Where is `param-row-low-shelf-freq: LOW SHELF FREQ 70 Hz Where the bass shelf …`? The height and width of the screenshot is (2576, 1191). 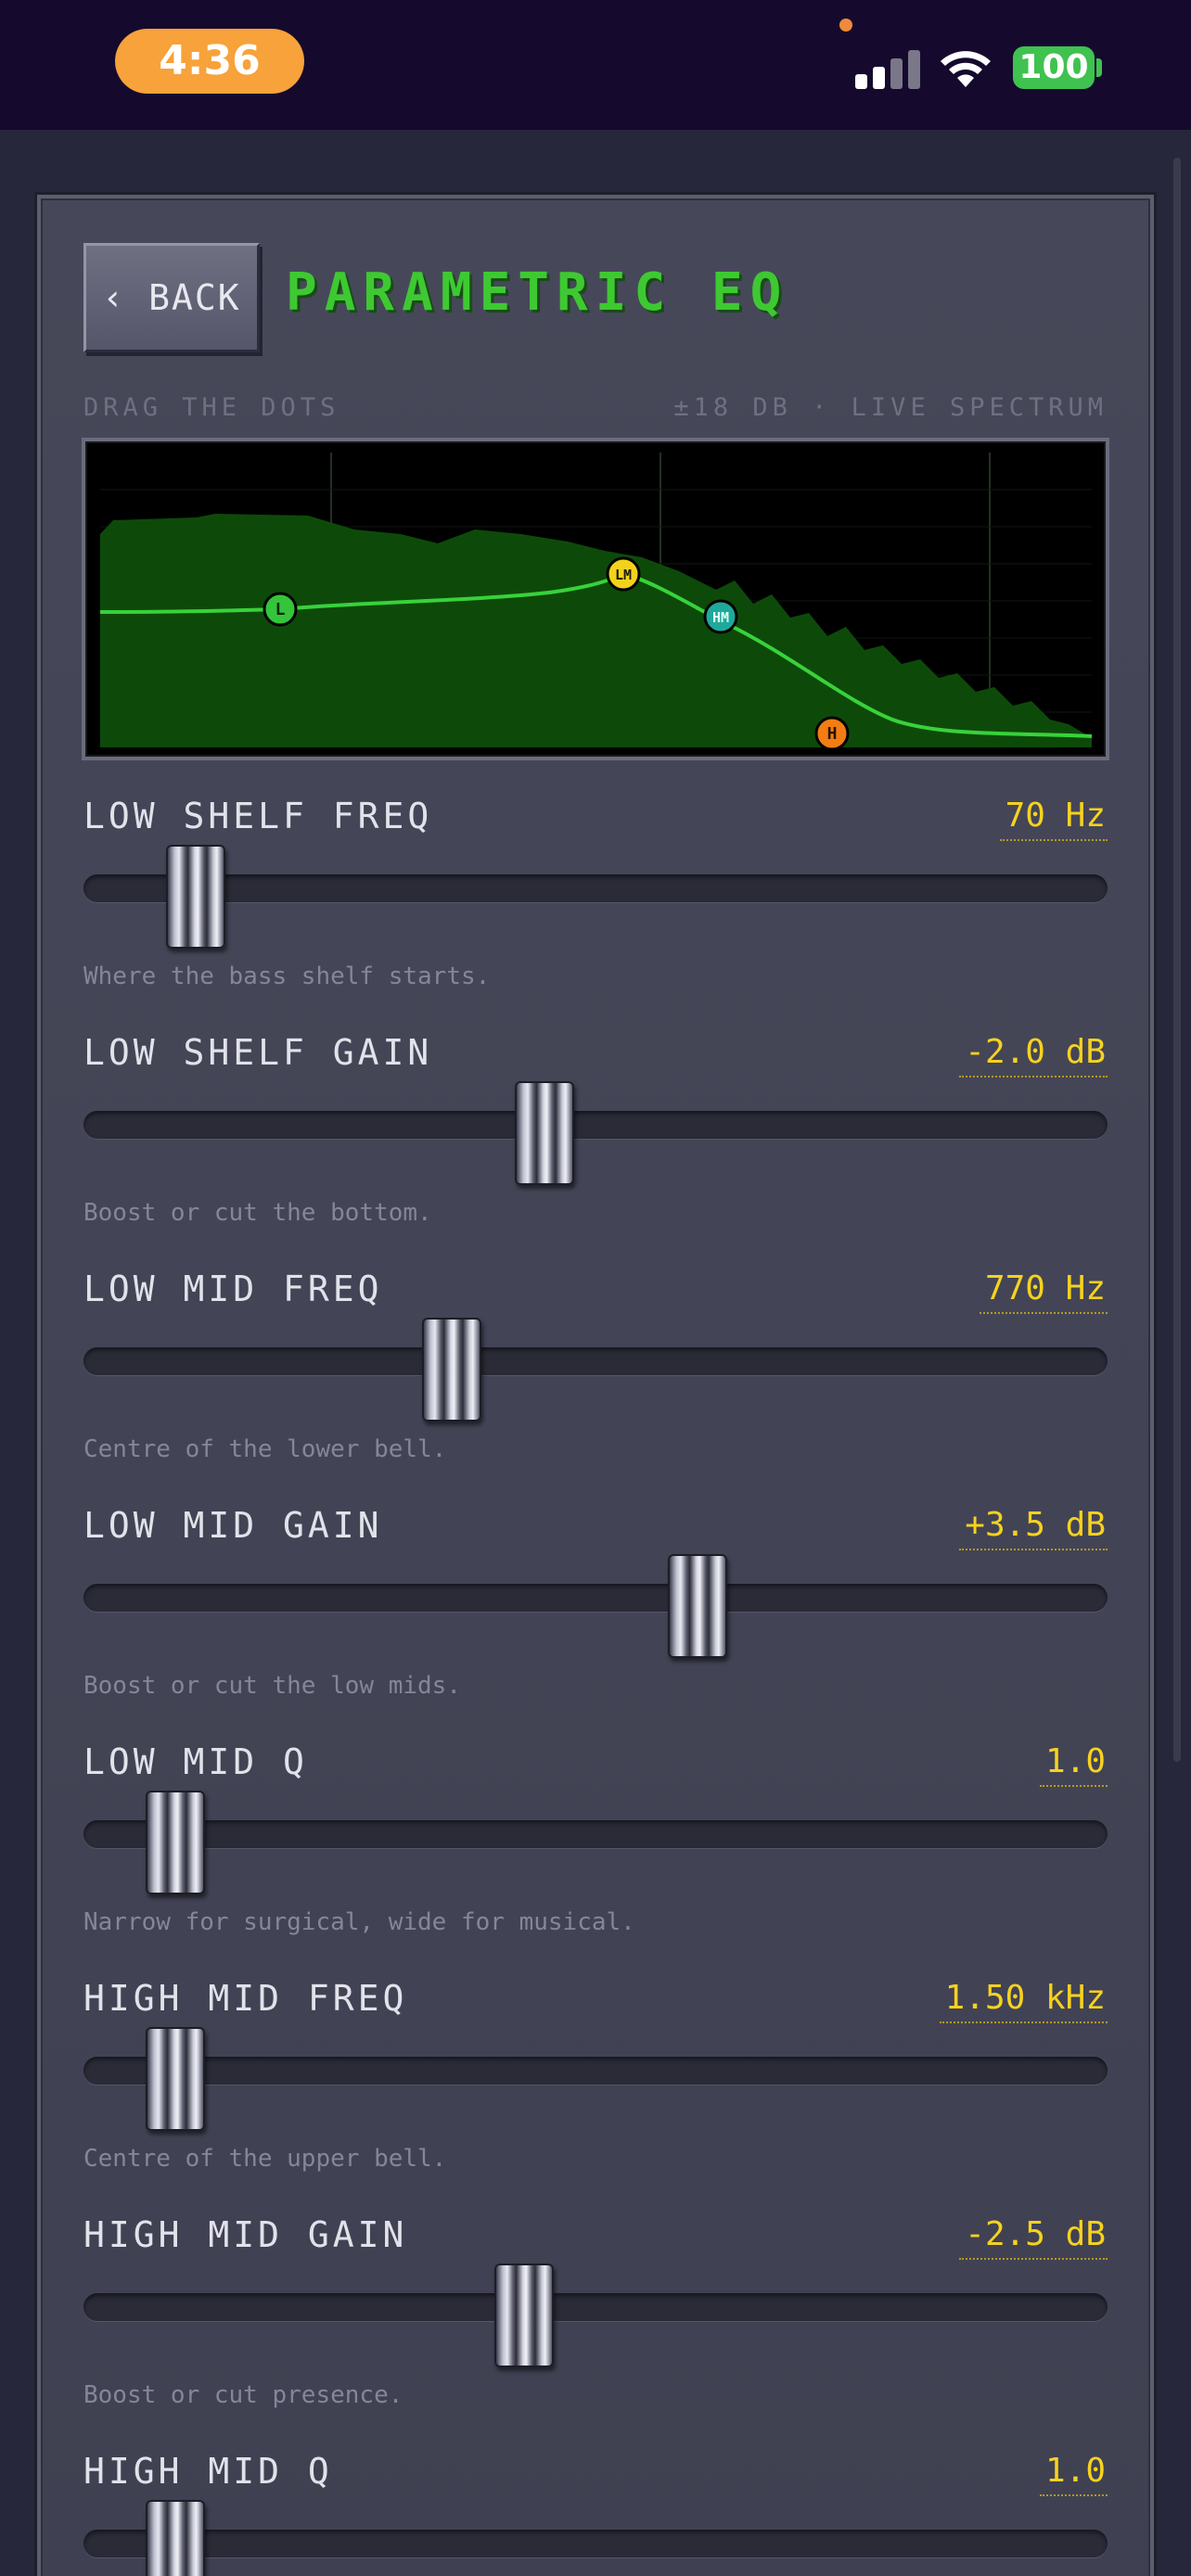
param-row-low-shelf-freq: LOW SHELF FREQ 70 Hz Where the bass shelf … is located at coordinates (595, 911).